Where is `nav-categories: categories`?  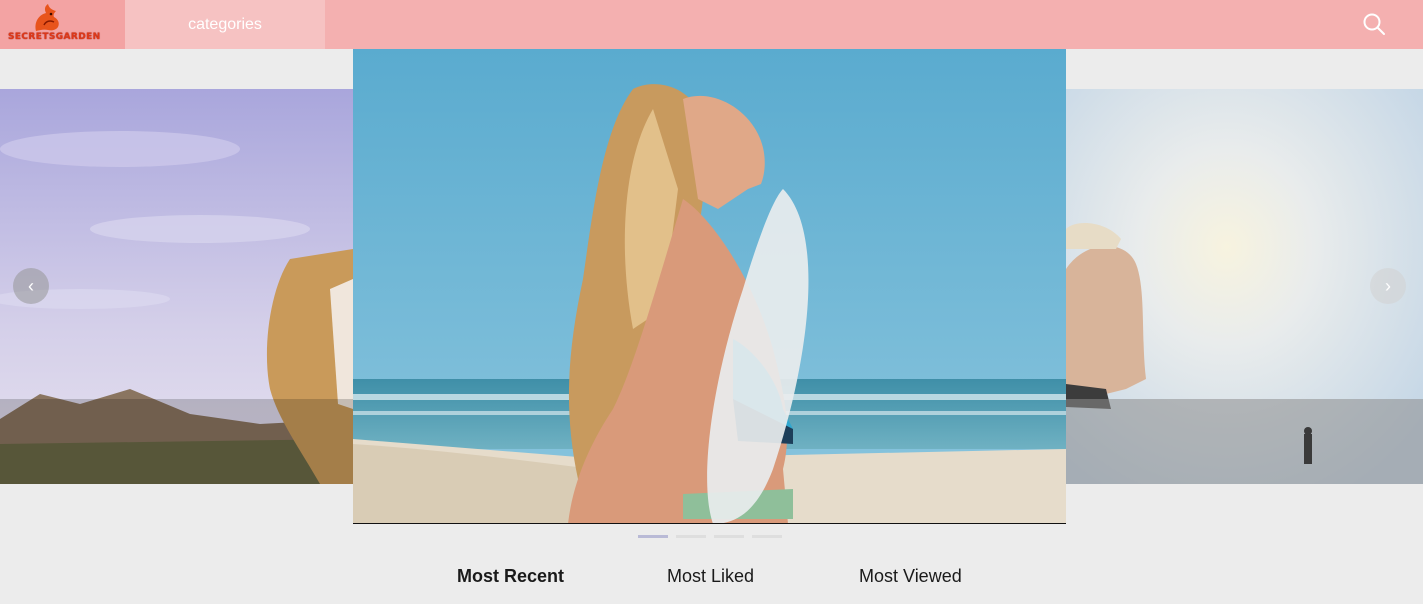 nav-categories: categories is located at coordinates (225, 24).